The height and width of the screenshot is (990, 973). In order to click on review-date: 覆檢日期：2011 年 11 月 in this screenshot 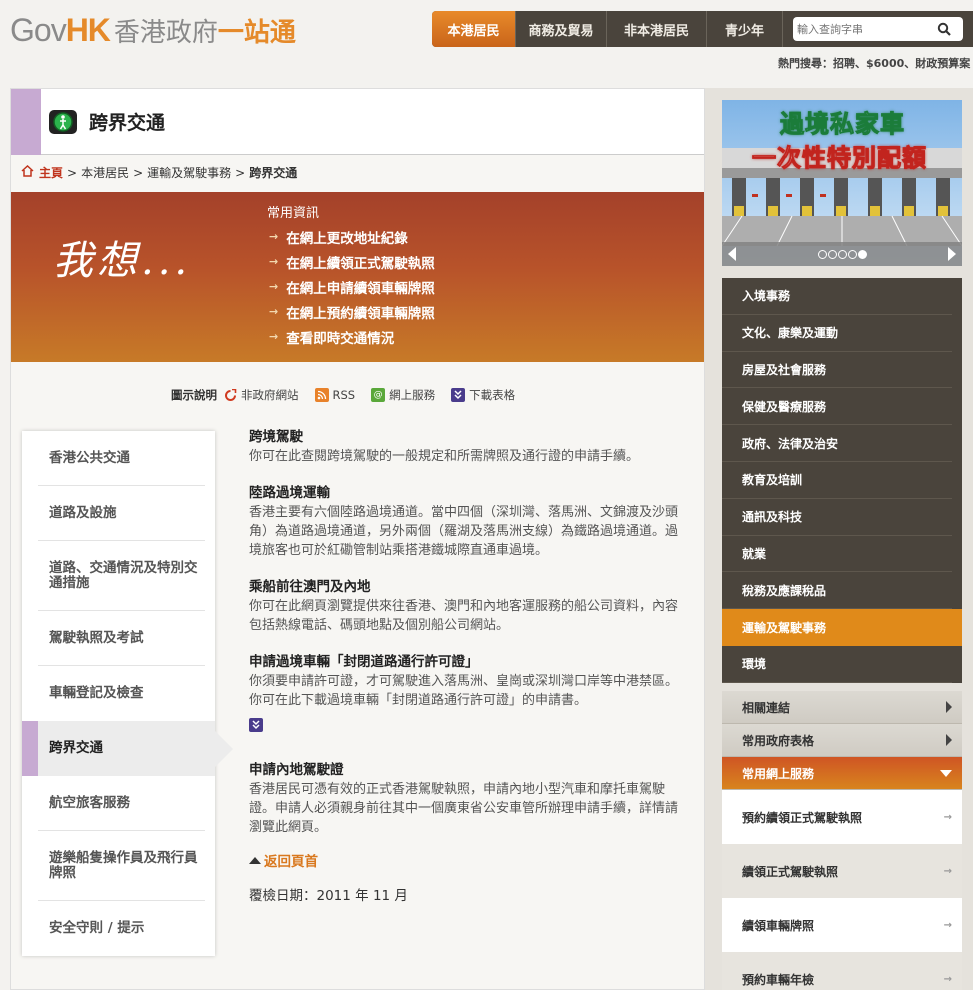, I will do `click(328, 896)`.